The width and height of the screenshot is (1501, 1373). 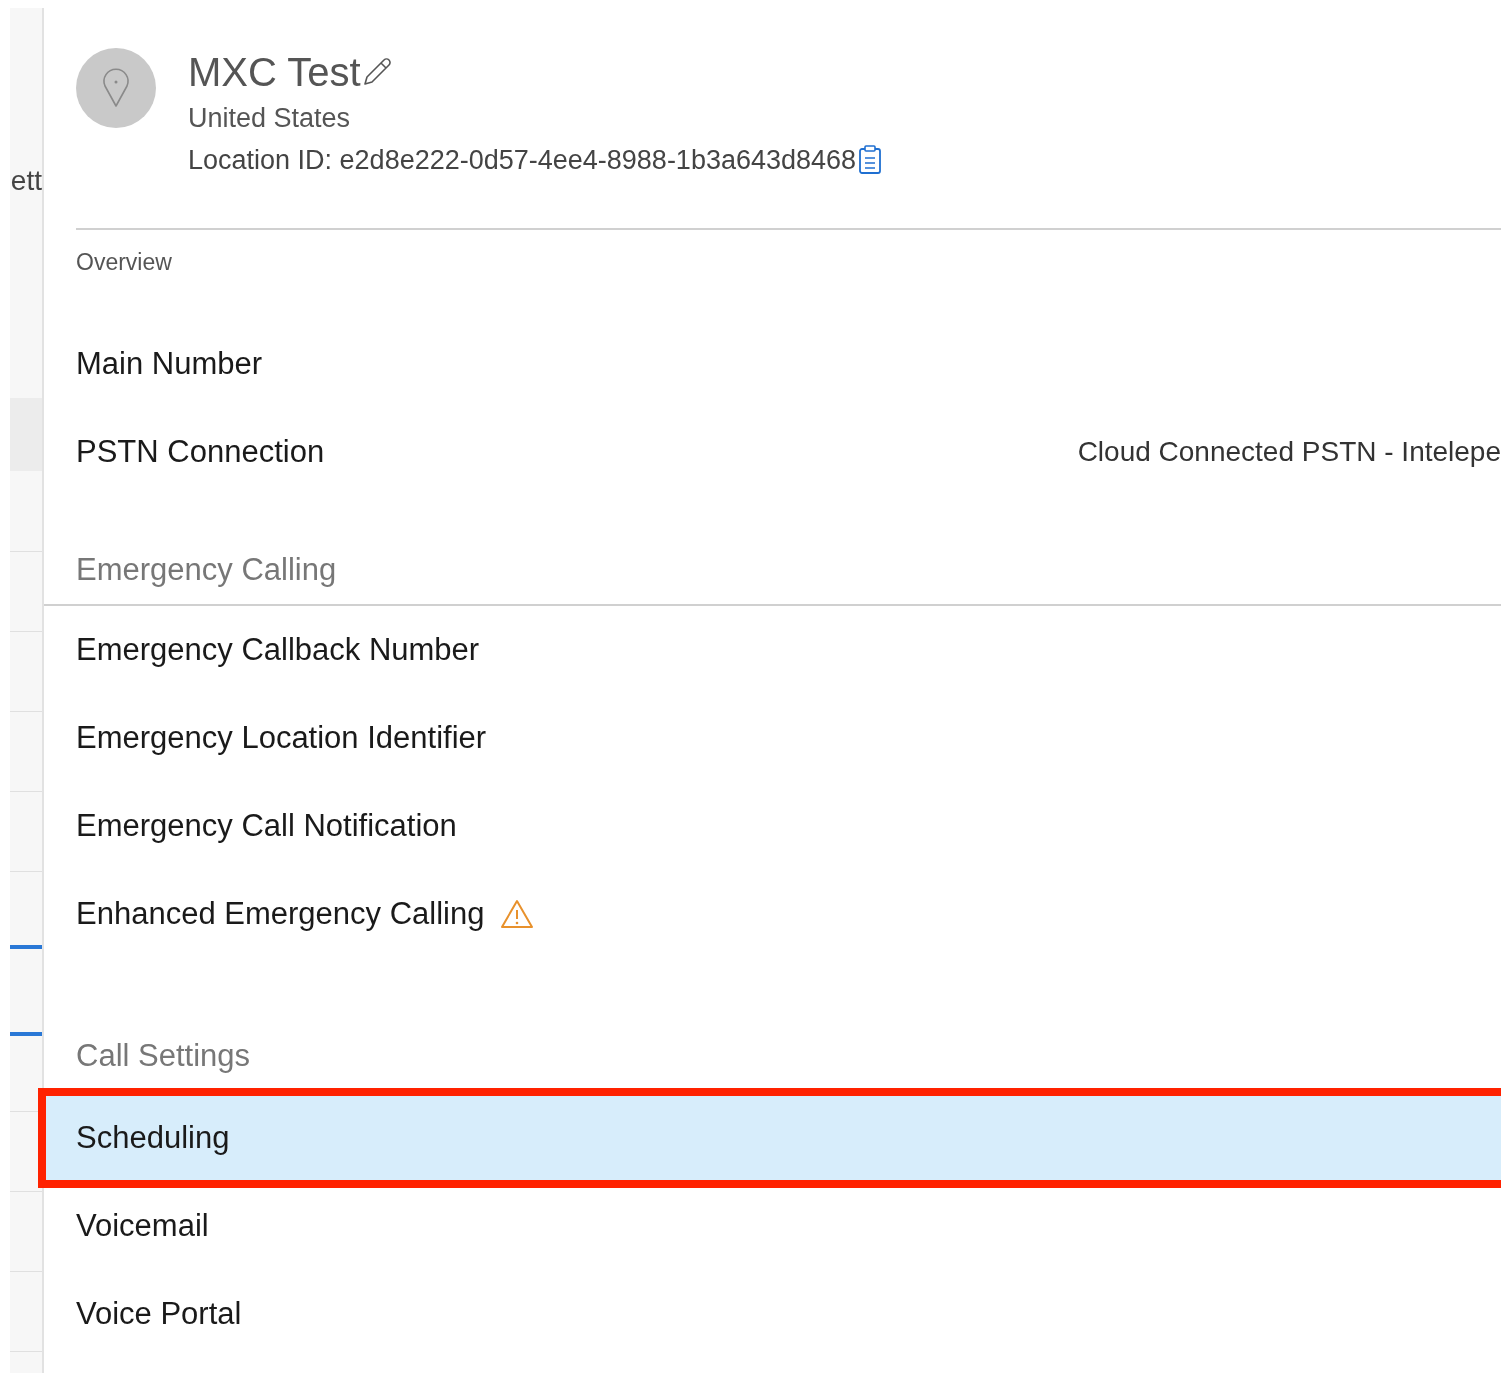 I want to click on copy-icon, so click(x=870, y=160).